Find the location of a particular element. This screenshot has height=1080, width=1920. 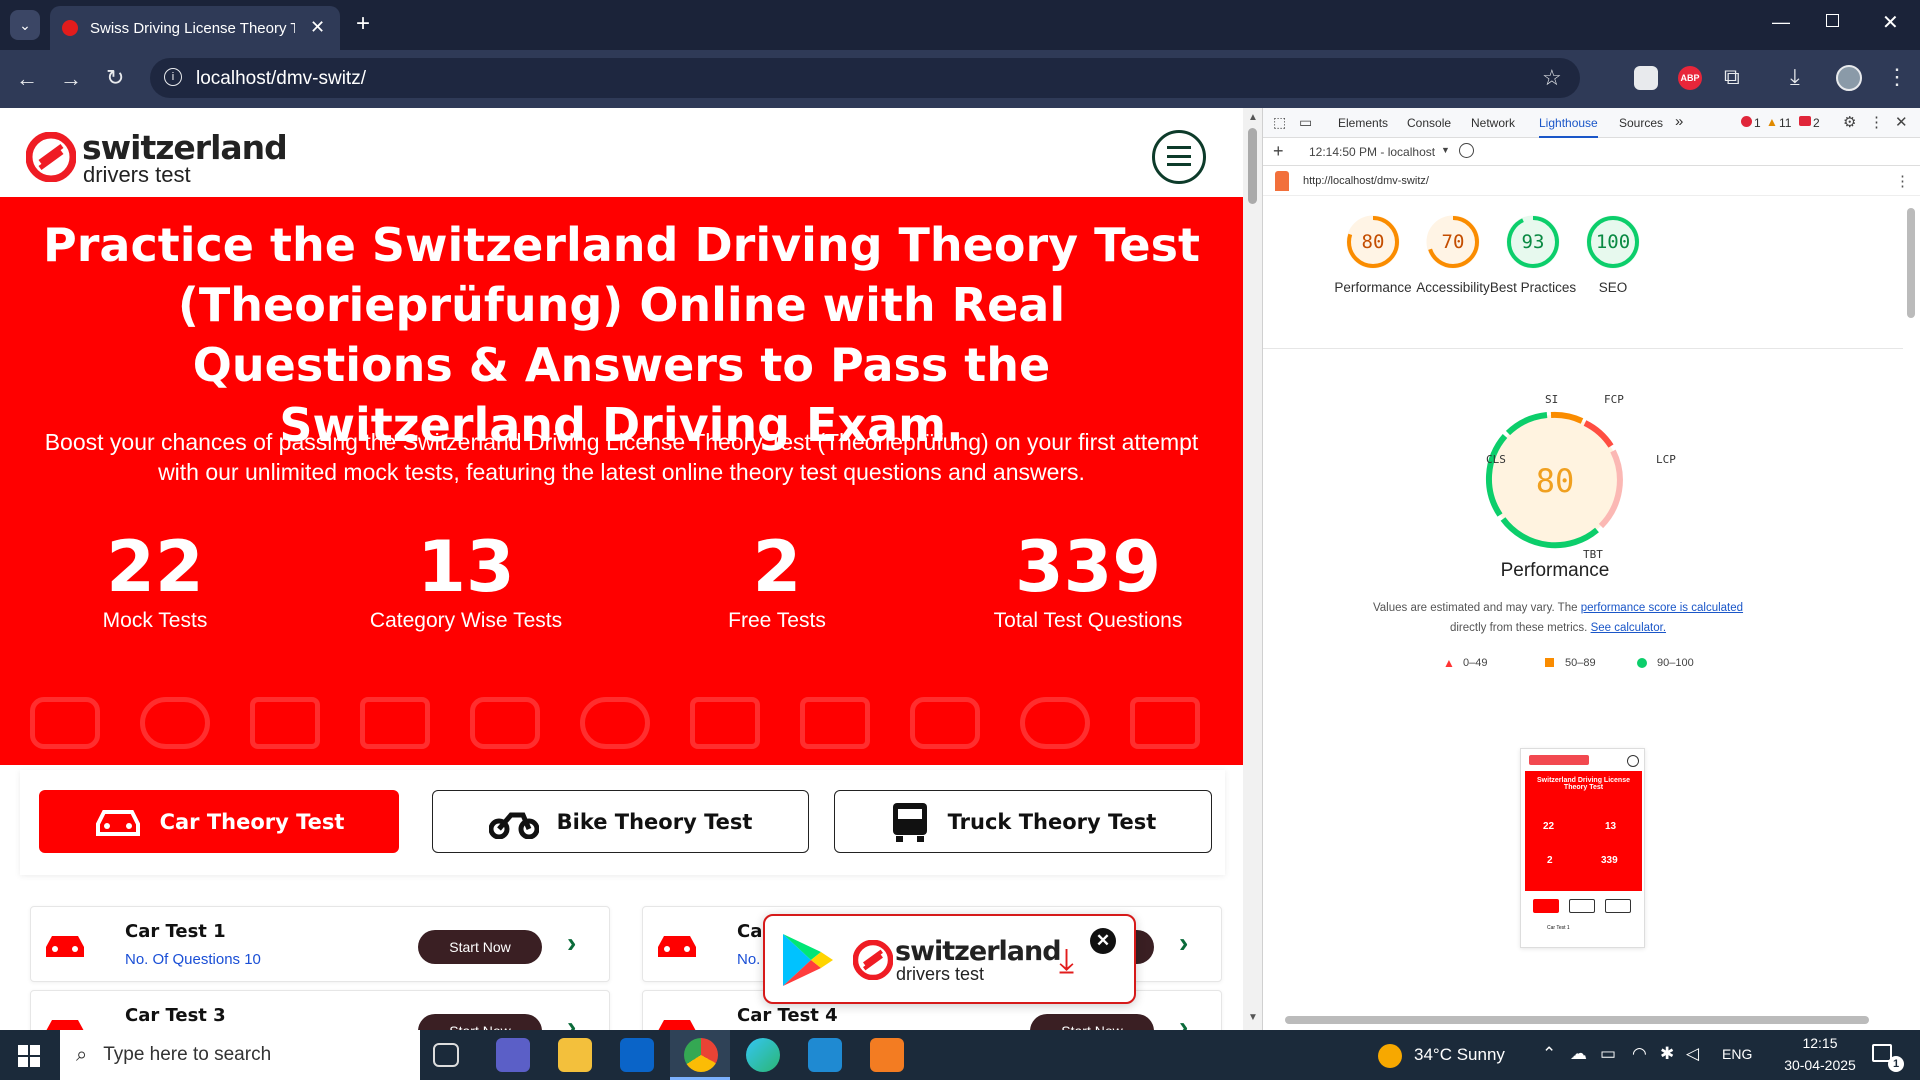

download-icon: ⤓ is located at coordinates (1795, 77).